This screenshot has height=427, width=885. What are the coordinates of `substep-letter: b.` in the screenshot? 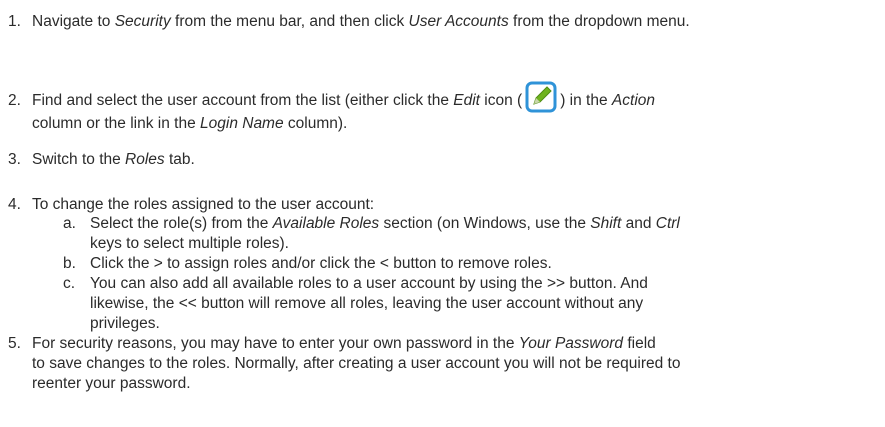 It's located at (69, 263).